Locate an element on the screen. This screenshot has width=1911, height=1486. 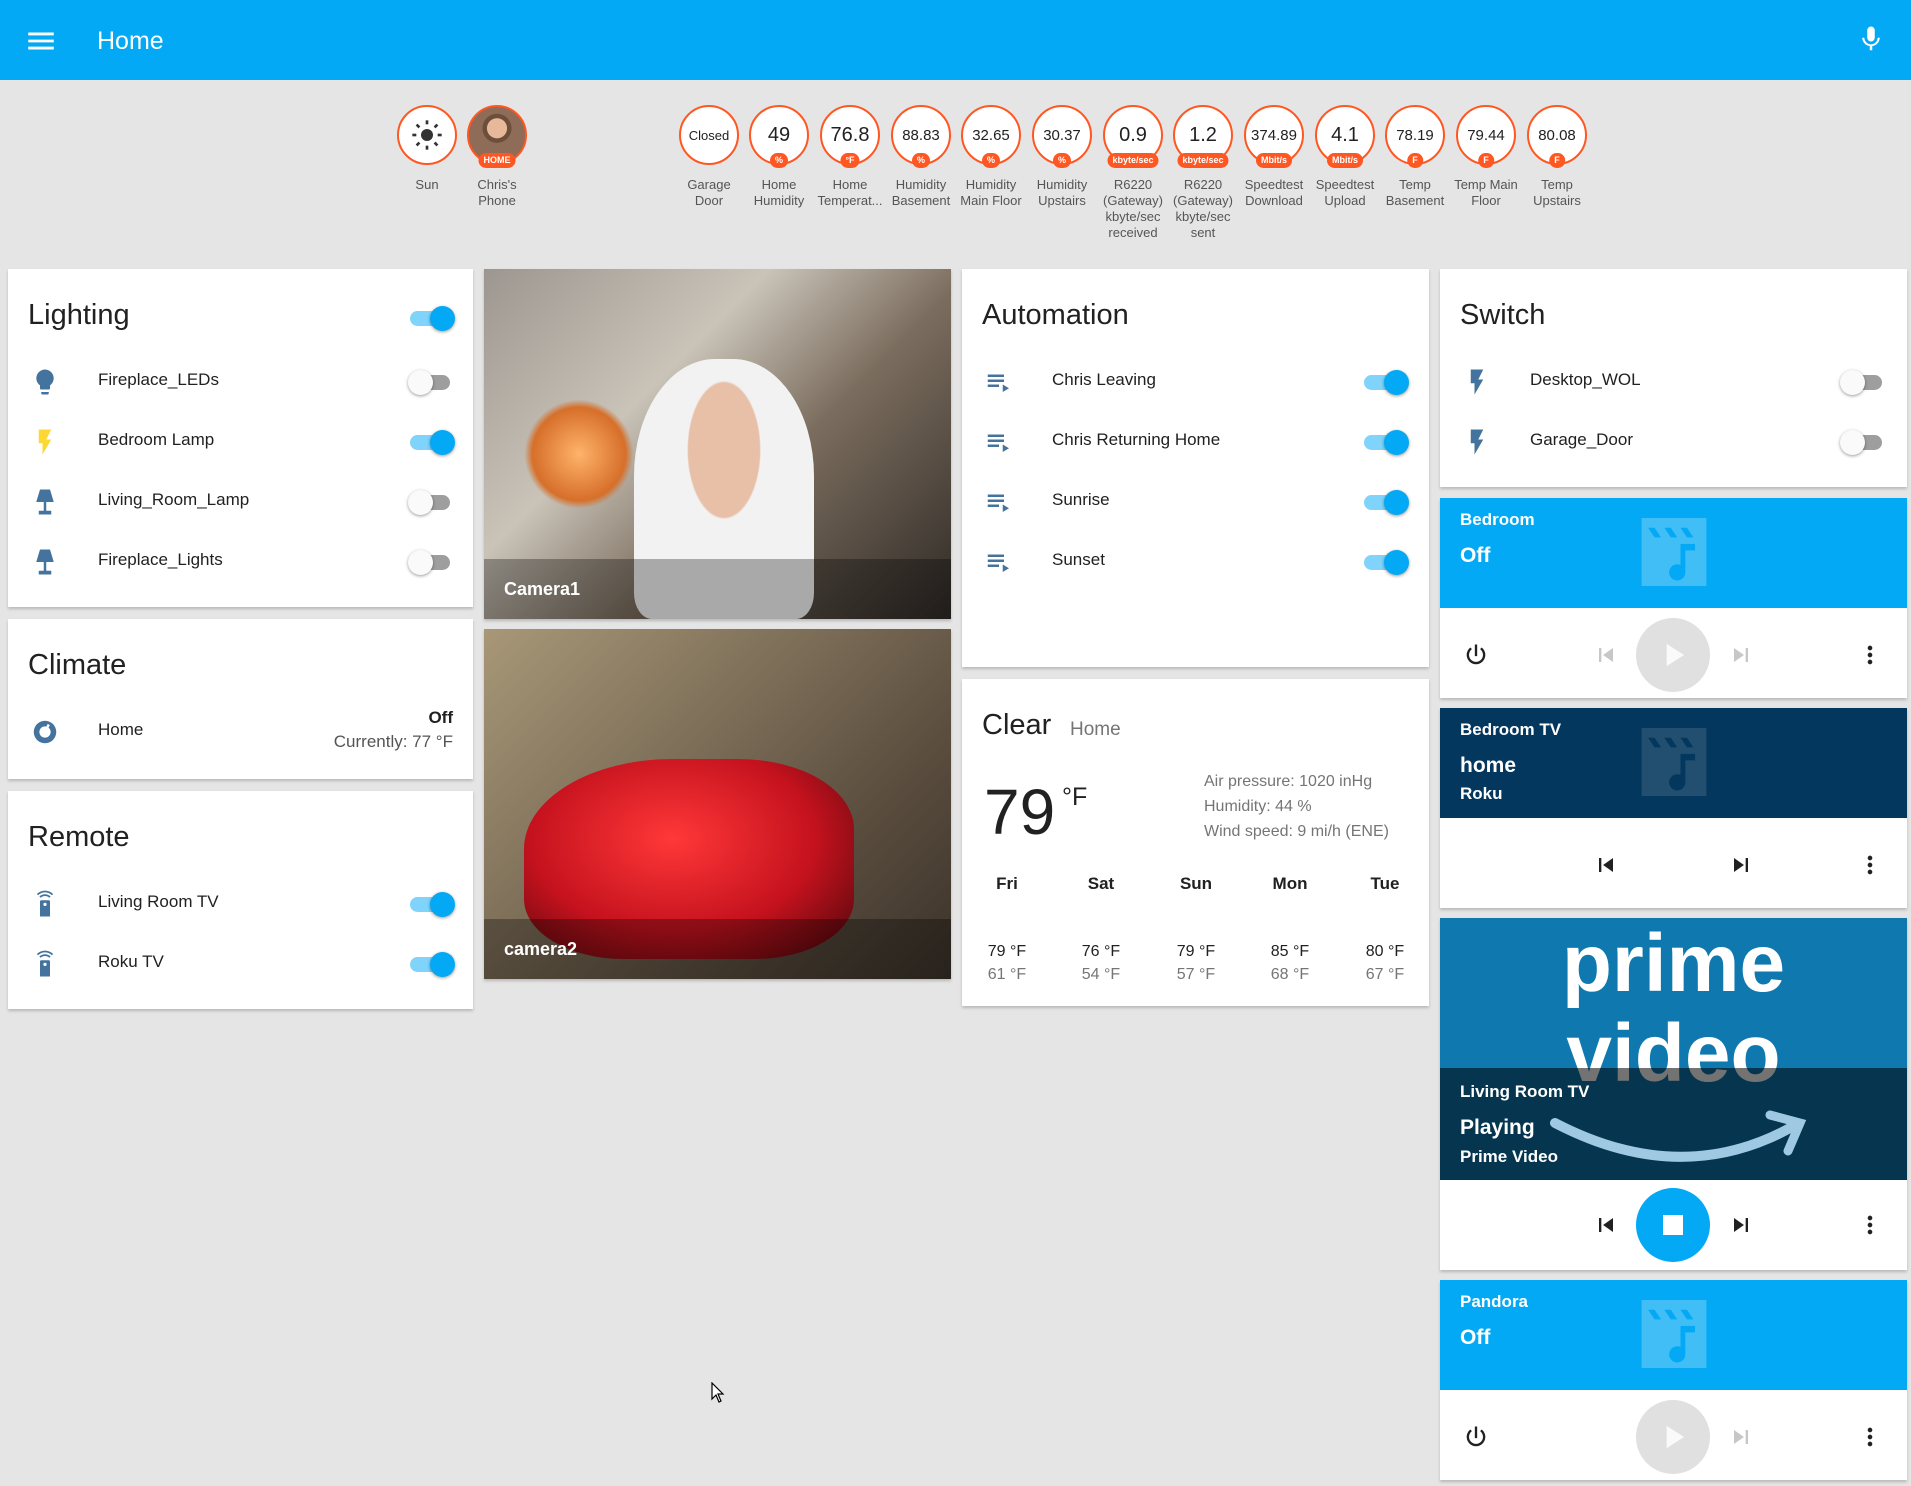
entity-label: Chris Leaving is located at coordinates (1104, 379).